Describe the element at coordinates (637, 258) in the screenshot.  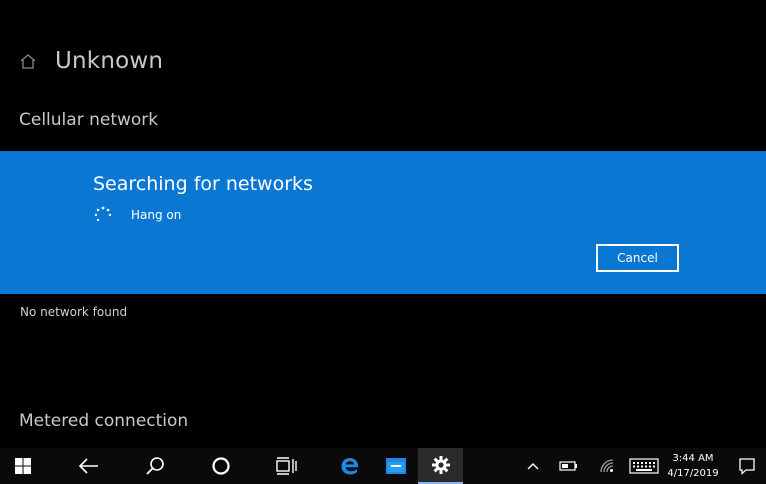
I see `cancel-button: Cancel` at that location.